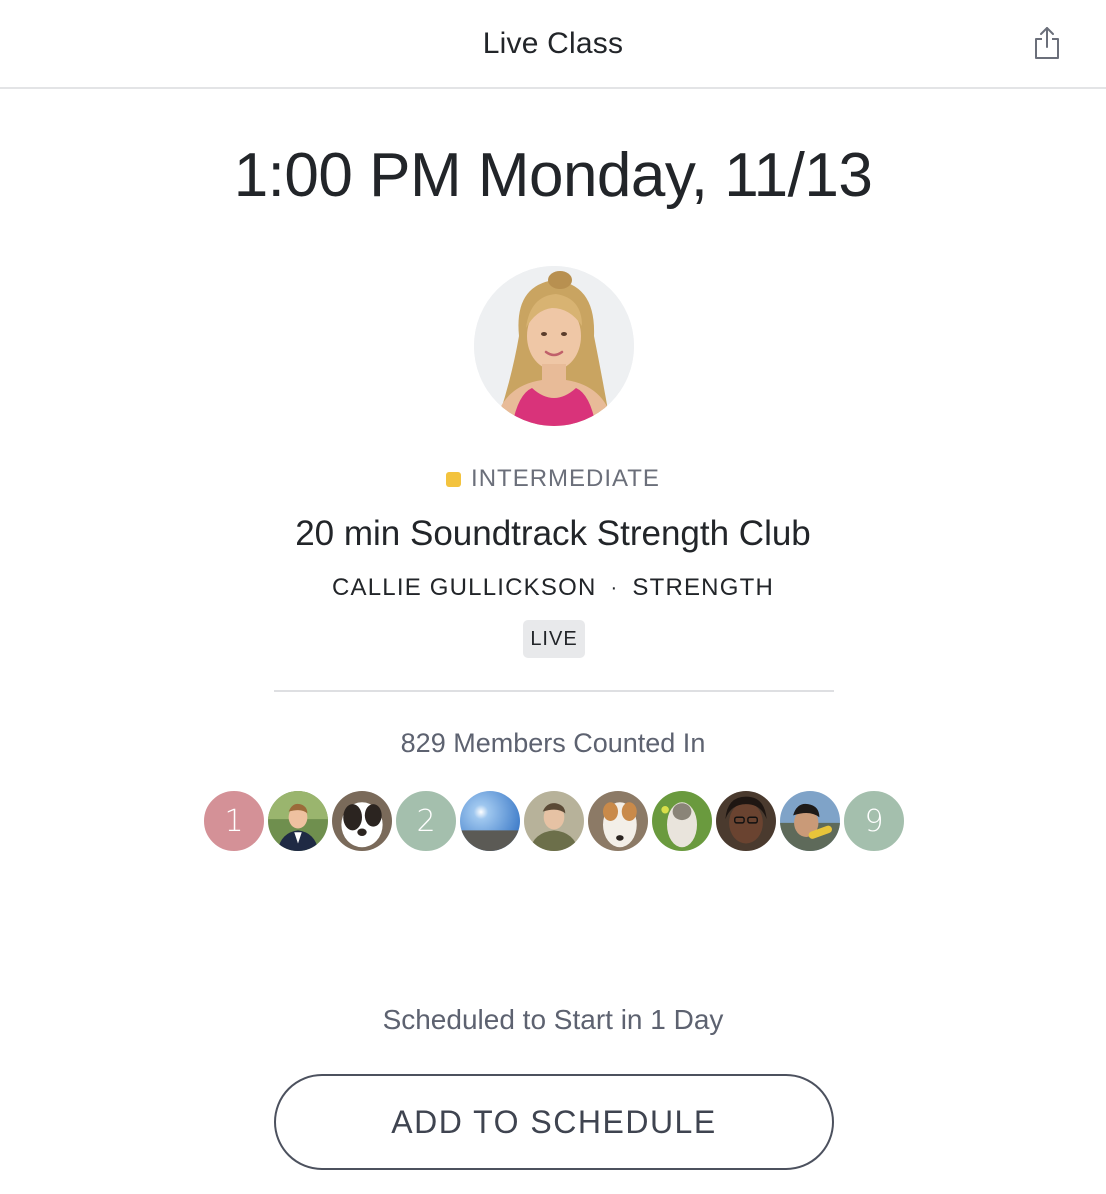 Image resolution: width=1106 pixels, height=1194 pixels. I want to click on class-title: 20 min Soundtrack Strength Club, so click(553, 533).